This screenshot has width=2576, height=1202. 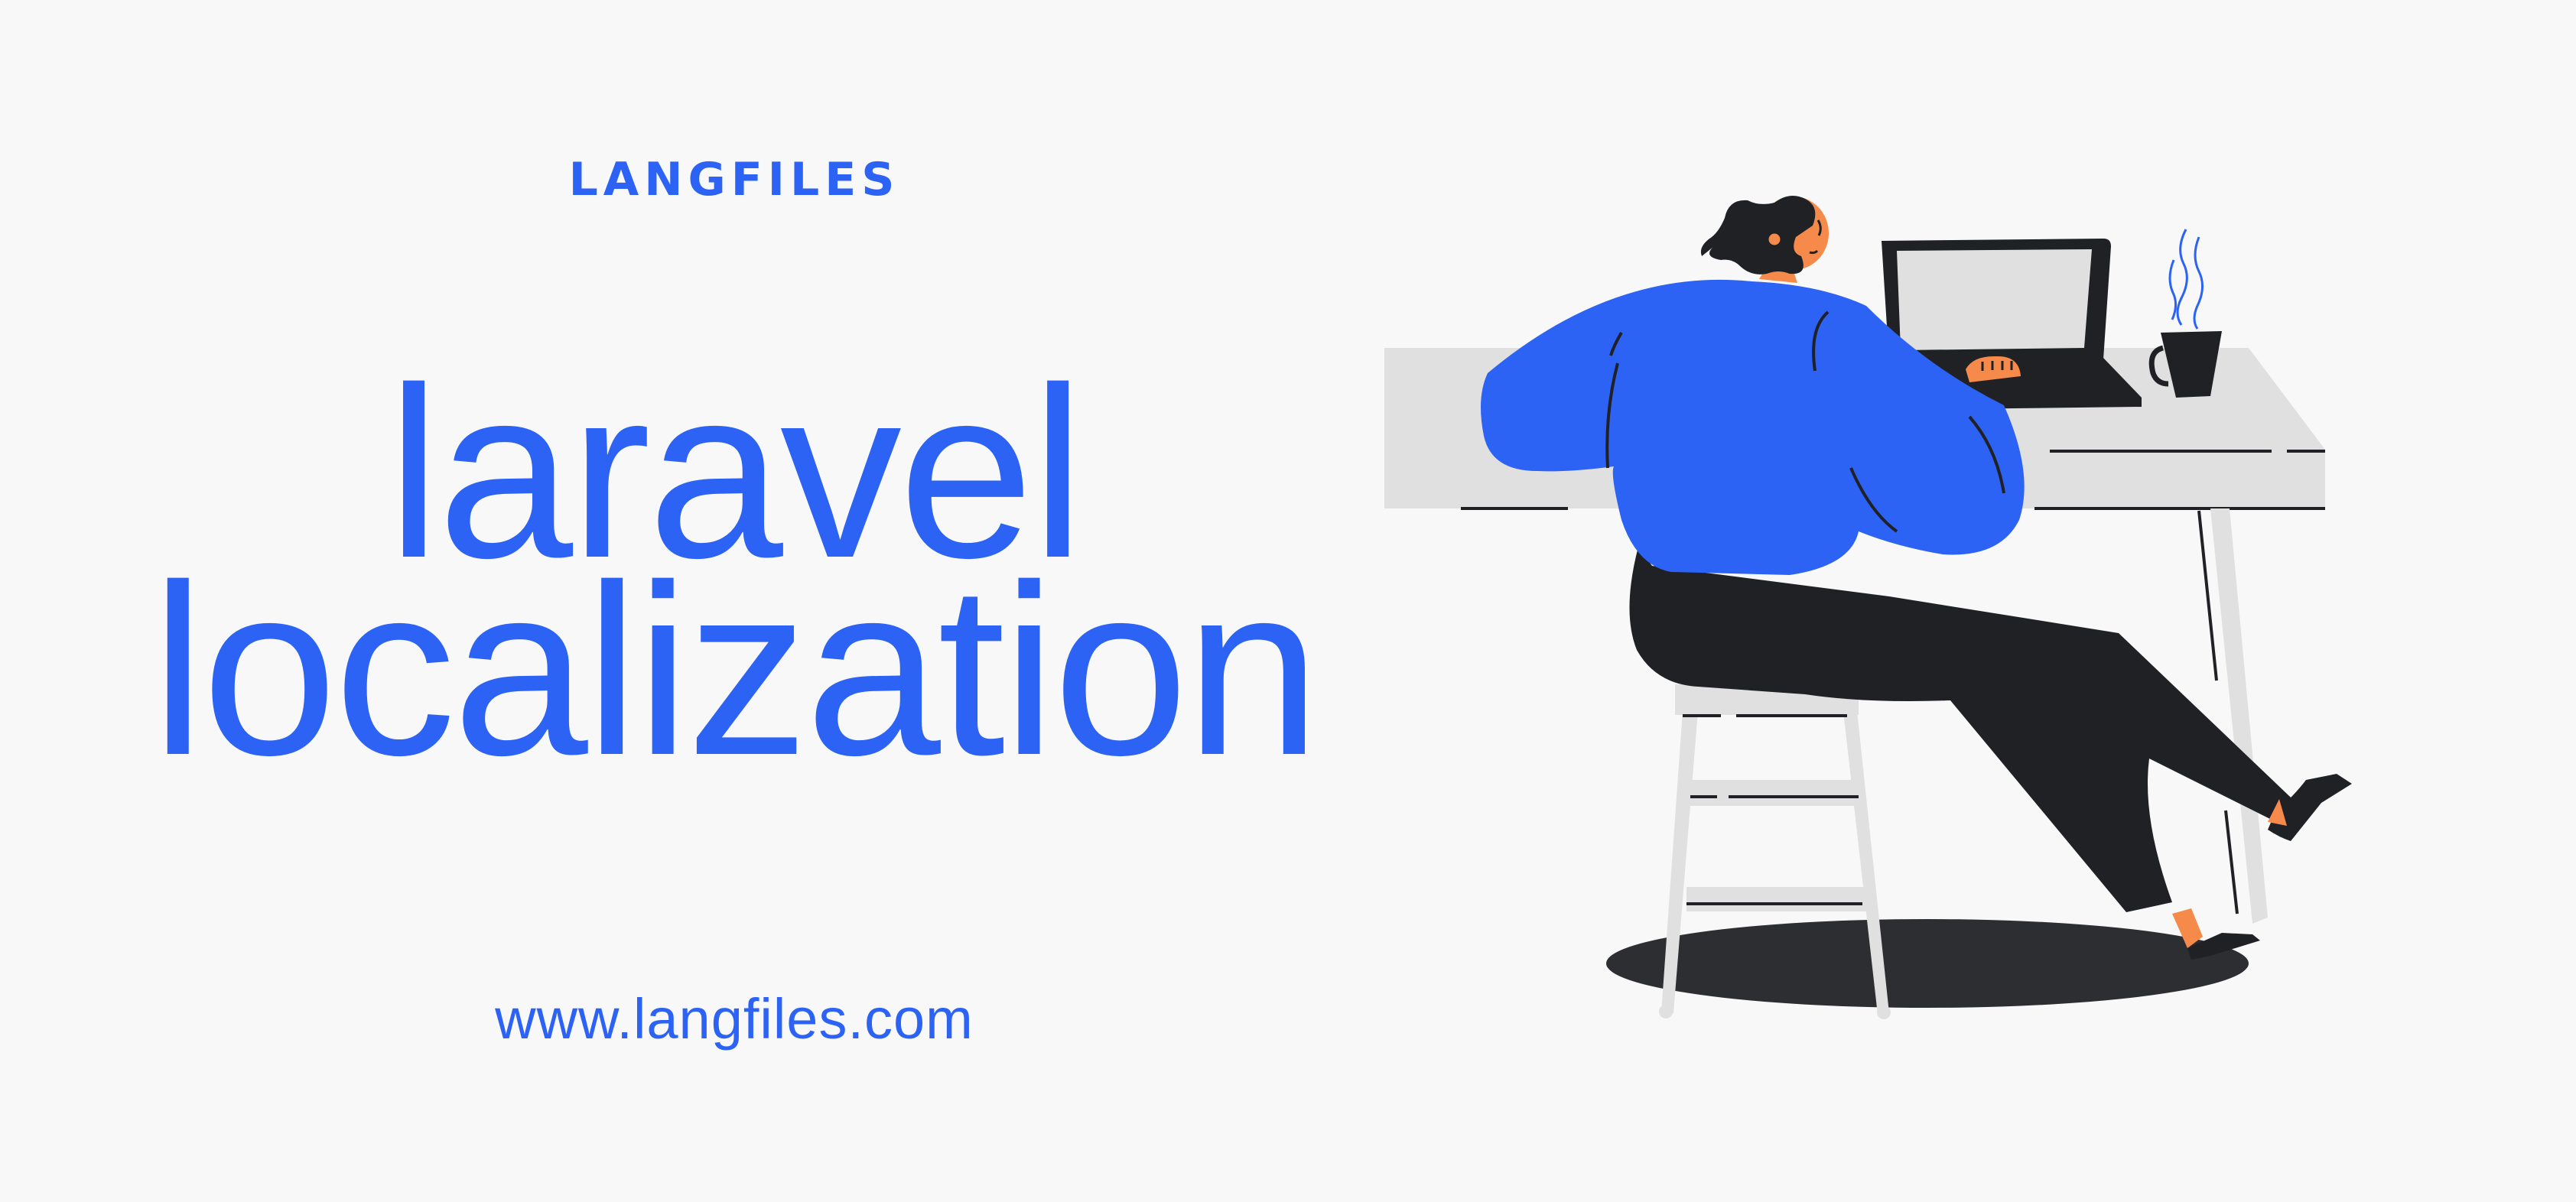 What do you see at coordinates (2239, 716) in the screenshot?
I see `desk-leg` at bounding box center [2239, 716].